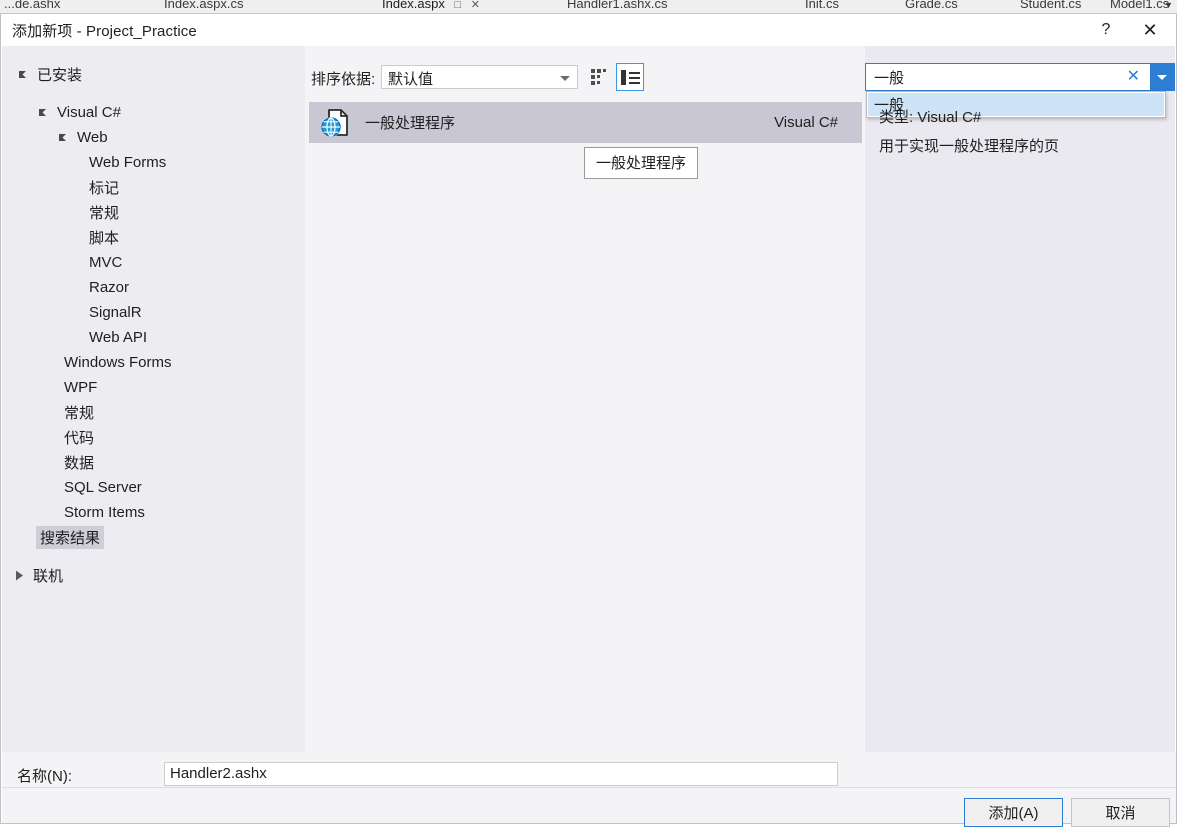 This screenshot has height=827, width=1177. I want to click on tree-node-label: SignalR, so click(115, 312).